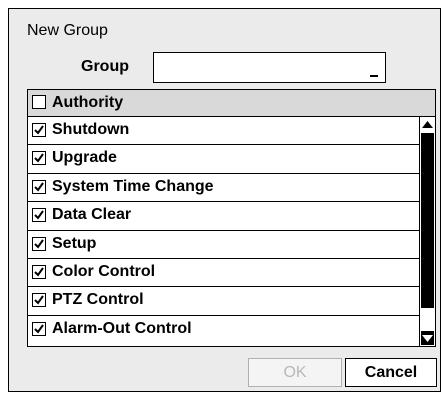  What do you see at coordinates (391, 372) in the screenshot?
I see `cancel-button: Cancel` at bounding box center [391, 372].